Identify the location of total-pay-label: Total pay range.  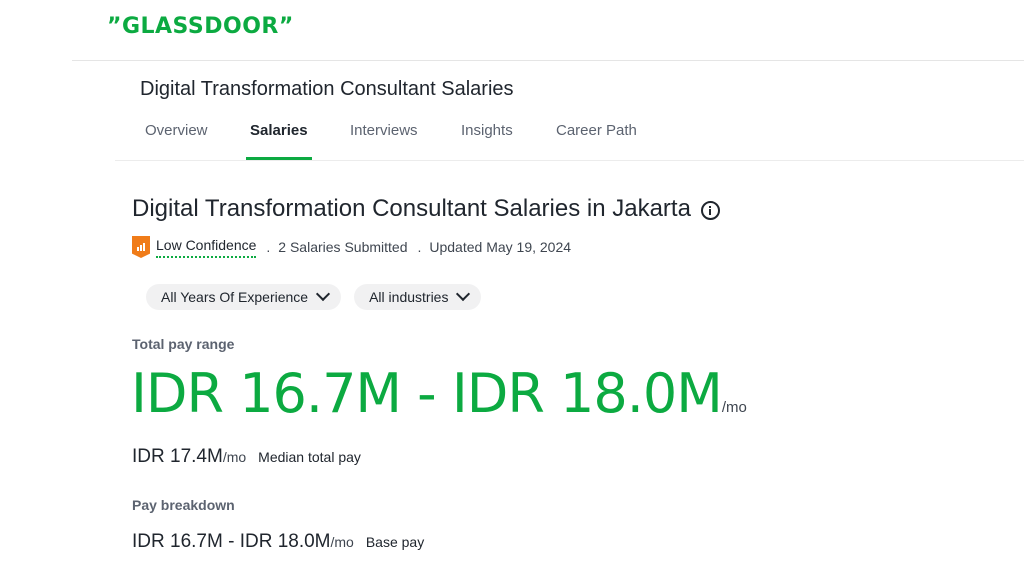
(183, 344).